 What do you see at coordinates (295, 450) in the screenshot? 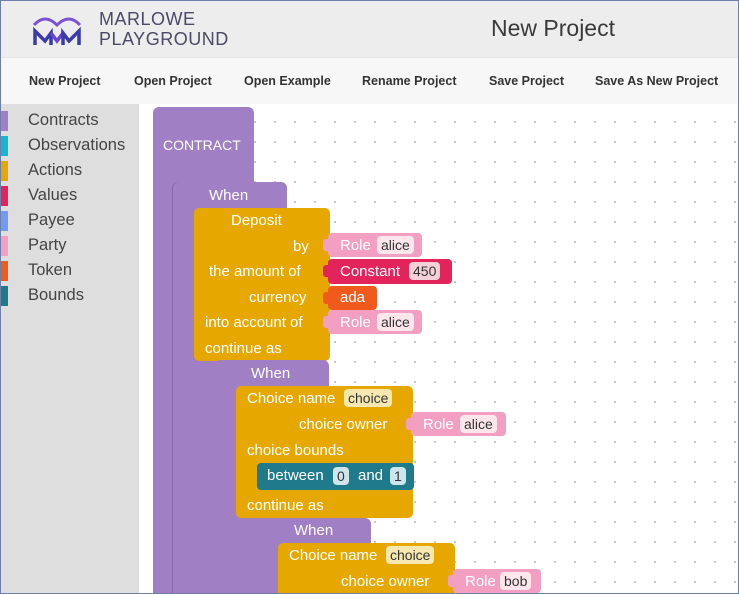
I see `choice-bounds-label: choice bounds` at bounding box center [295, 450].